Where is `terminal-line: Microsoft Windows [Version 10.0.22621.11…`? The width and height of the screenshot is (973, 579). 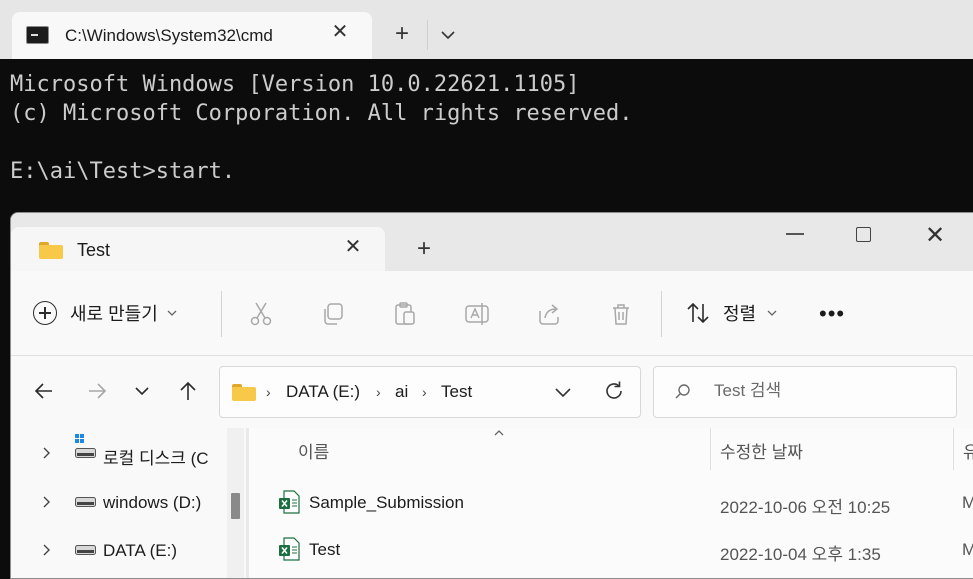 terminal-line: Microsoft Windows [Version 10.0.22621.11… is located at coordinates (295, 84).